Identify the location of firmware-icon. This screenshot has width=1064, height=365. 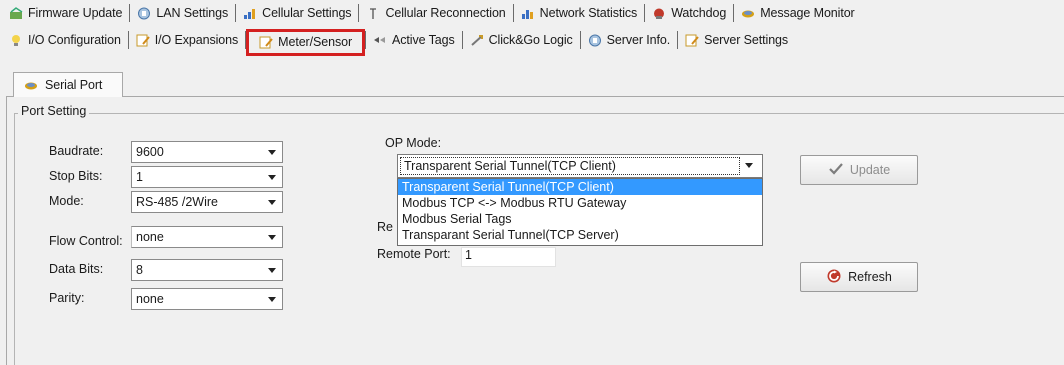
(16, 13).